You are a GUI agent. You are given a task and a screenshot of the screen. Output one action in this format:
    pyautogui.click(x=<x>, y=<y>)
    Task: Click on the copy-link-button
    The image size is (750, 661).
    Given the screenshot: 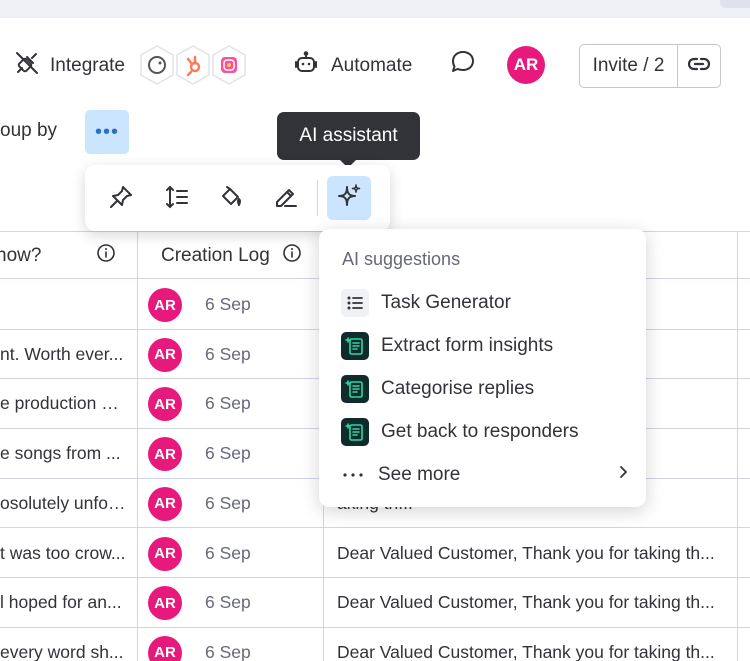 What is the action you would take?
    pyautogui.click(x=699, y=66)
    